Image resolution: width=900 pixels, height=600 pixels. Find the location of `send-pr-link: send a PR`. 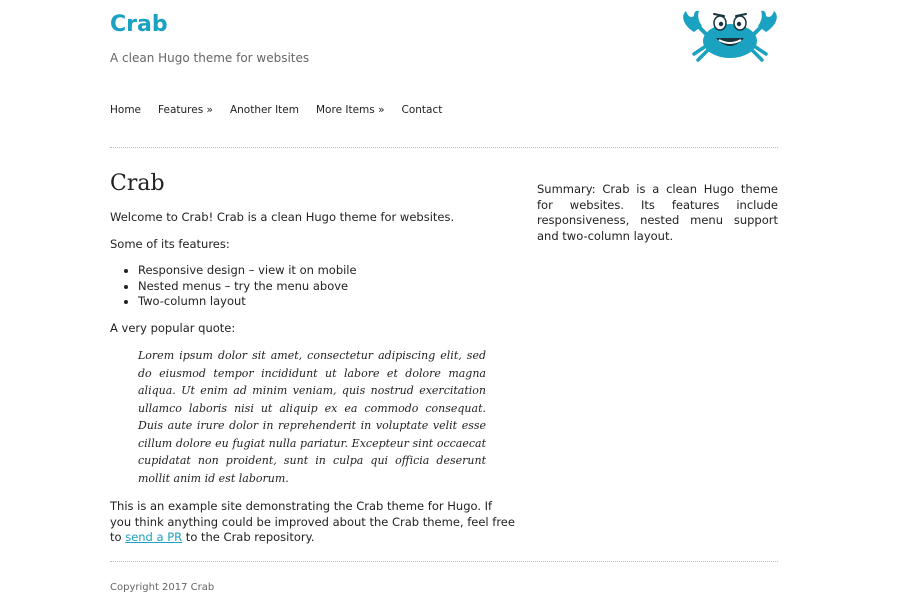

send-pr-link: send a PR is located at coordinates (153, 537).